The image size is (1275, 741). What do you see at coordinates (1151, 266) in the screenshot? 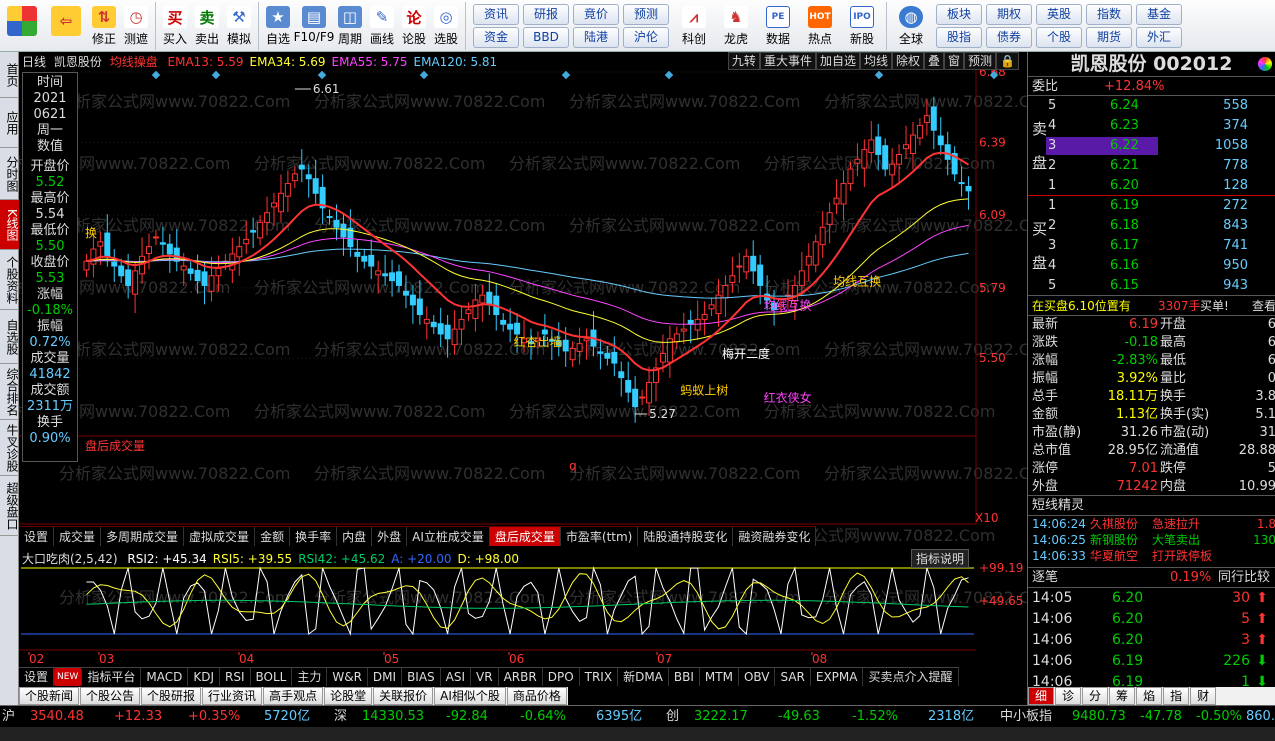
I see `bid-row: 4 6.16 950` at bounding box center [1151, 266].